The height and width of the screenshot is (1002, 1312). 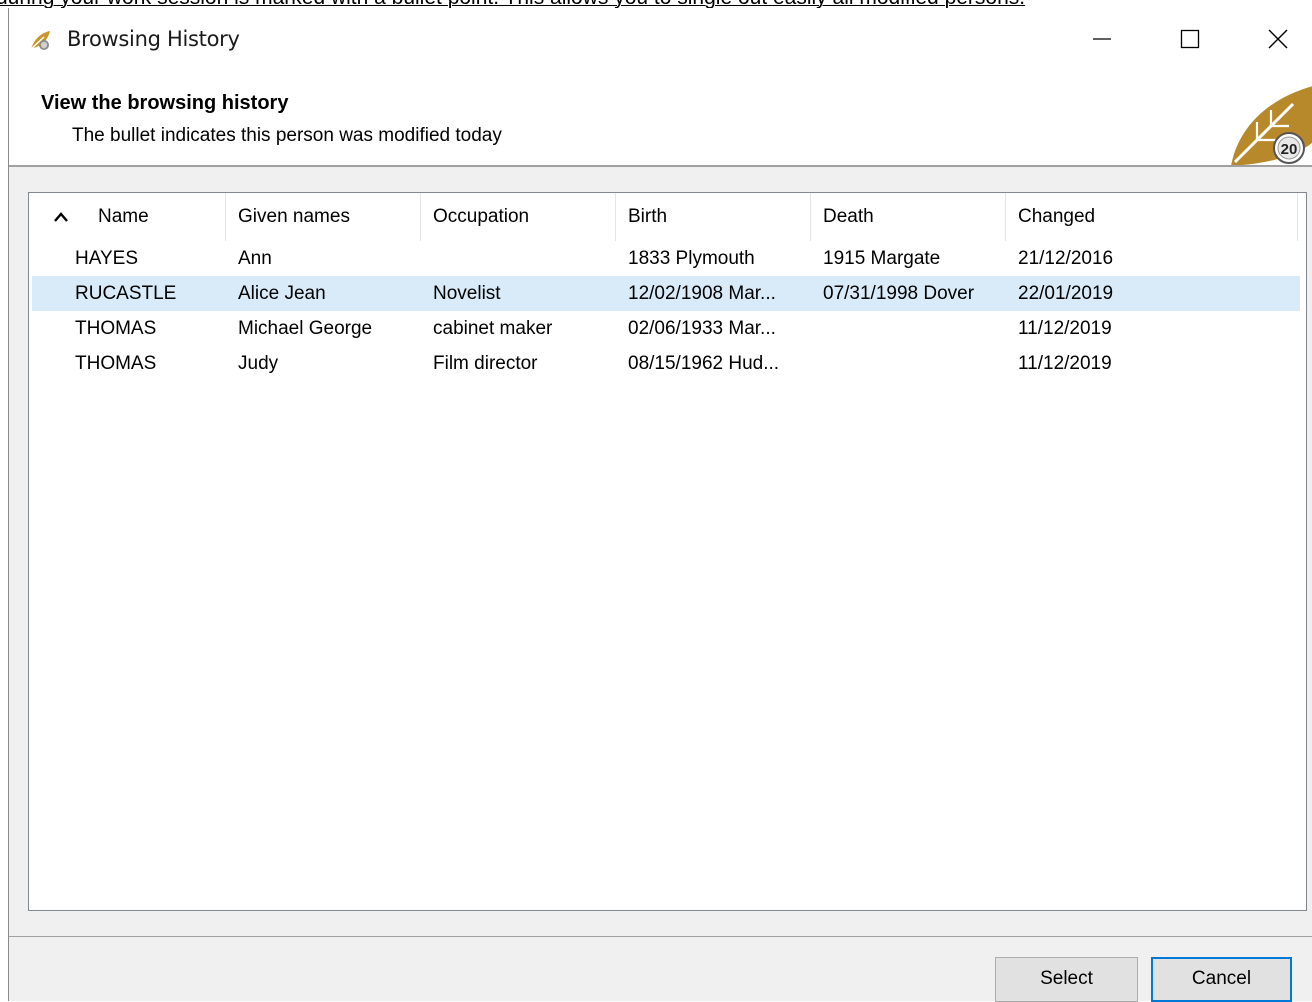 What do you see at coordinates (1057, 216) in the screenshot?
I see `column-header-label: Changed` at bounding box center [1057, 216].